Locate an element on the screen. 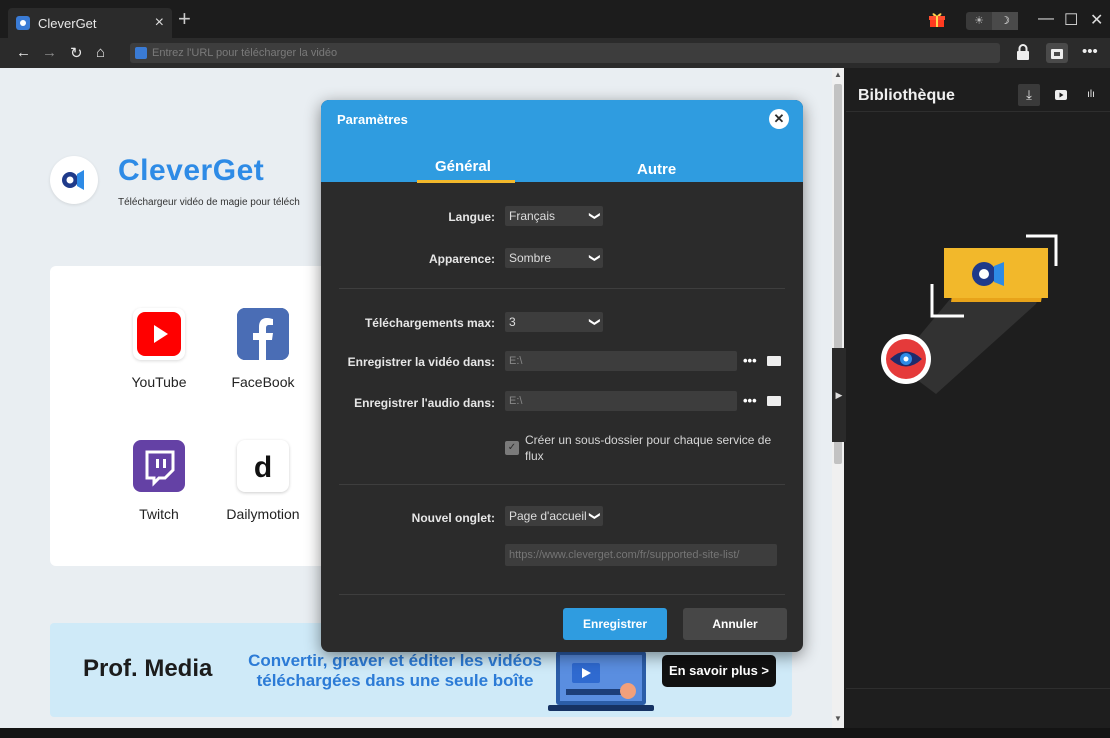 This screenshot has height=738, width=1110. scroll-up-icon: ▲ is located at coordinates (838, 74).